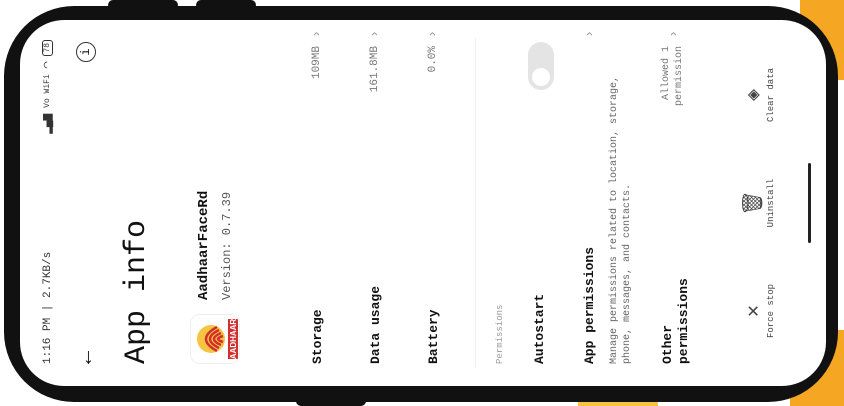 This screenshot has width=844, height=406. I want to click on signal-icon: ▂▄▆, so click(48, 123).